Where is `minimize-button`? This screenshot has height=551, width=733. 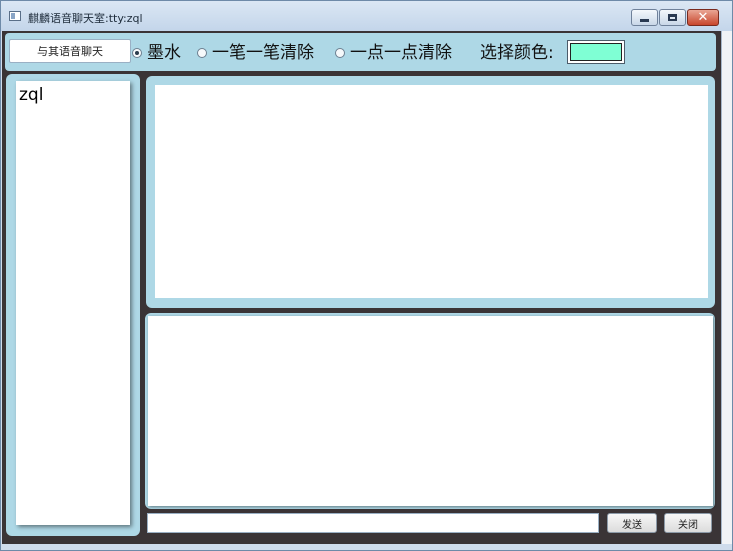 minimize-button is located at coordinates (644, 17).